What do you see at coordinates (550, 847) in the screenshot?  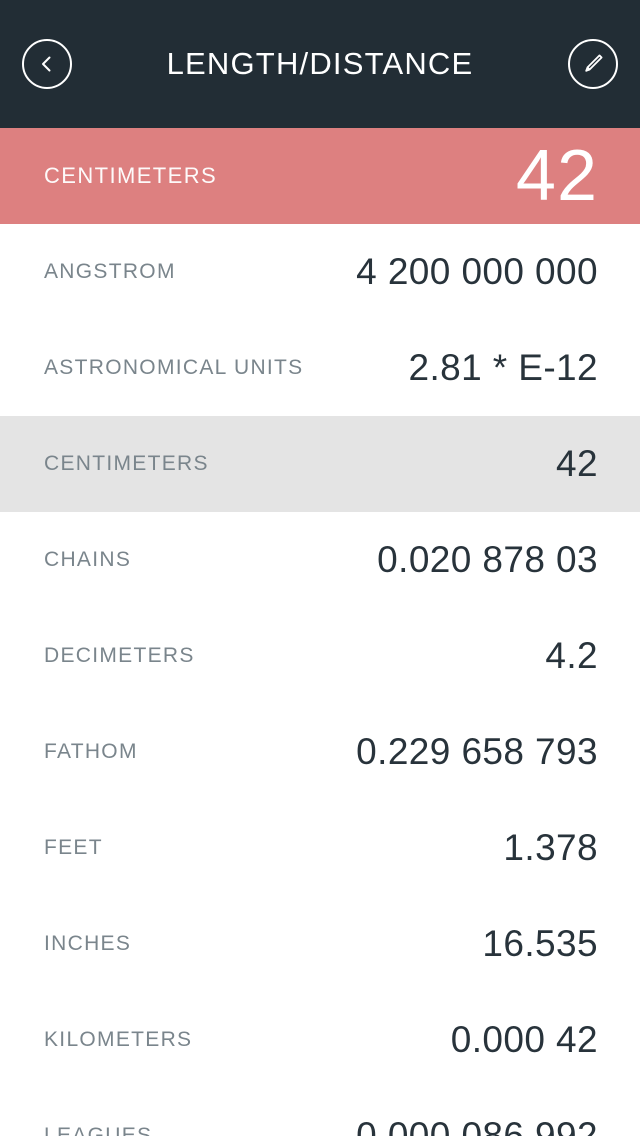 I see `unit-row-value: 1.378` at bounding box center [550, 847].